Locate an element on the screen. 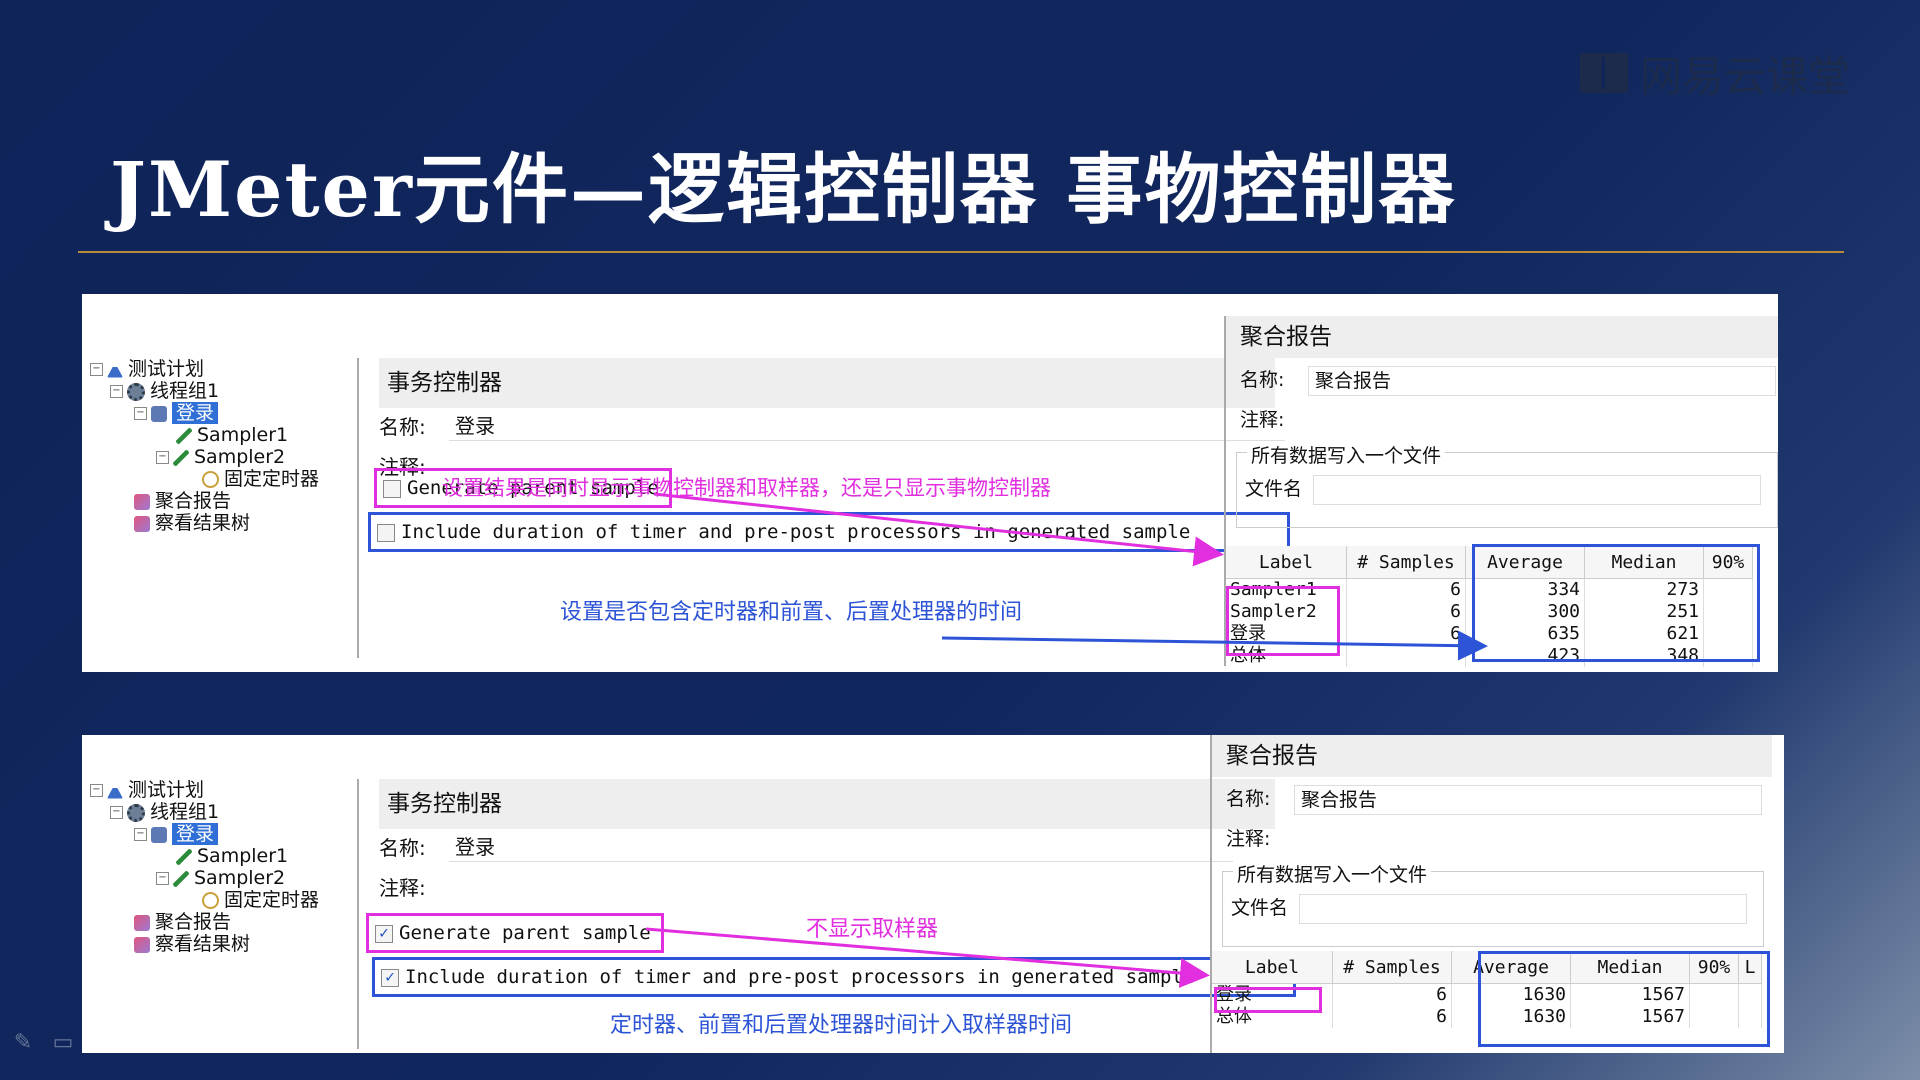  brand-logo: 网易云课堂 is located at coordinates (1715, 74).